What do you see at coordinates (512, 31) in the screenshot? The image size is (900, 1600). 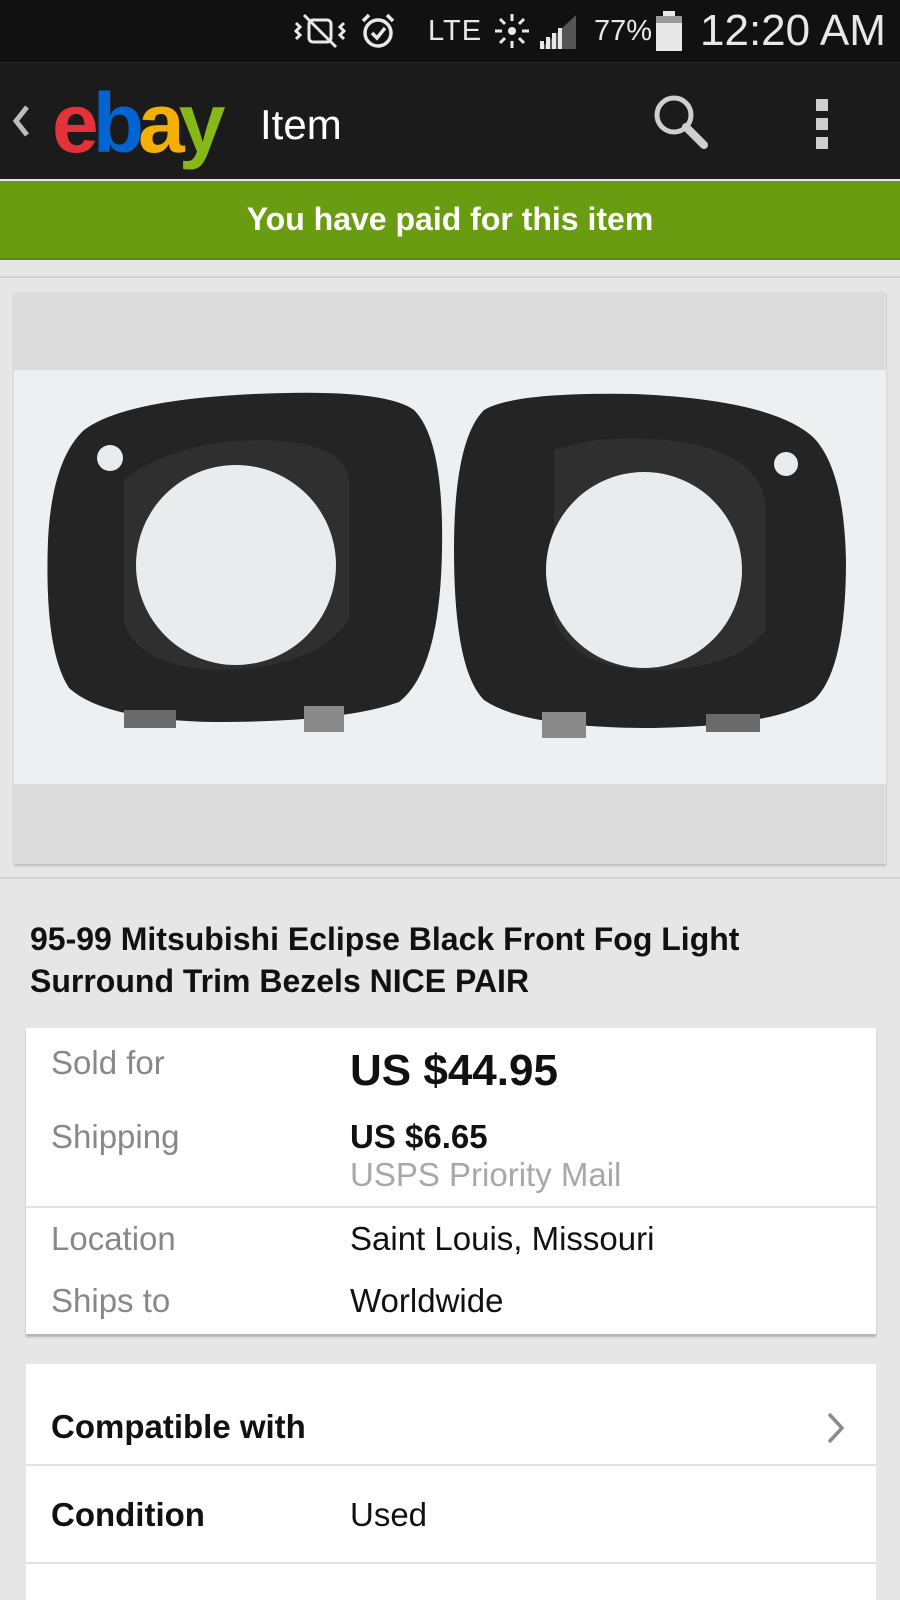 I see `sync-icon` at bounding box center [512, 31].